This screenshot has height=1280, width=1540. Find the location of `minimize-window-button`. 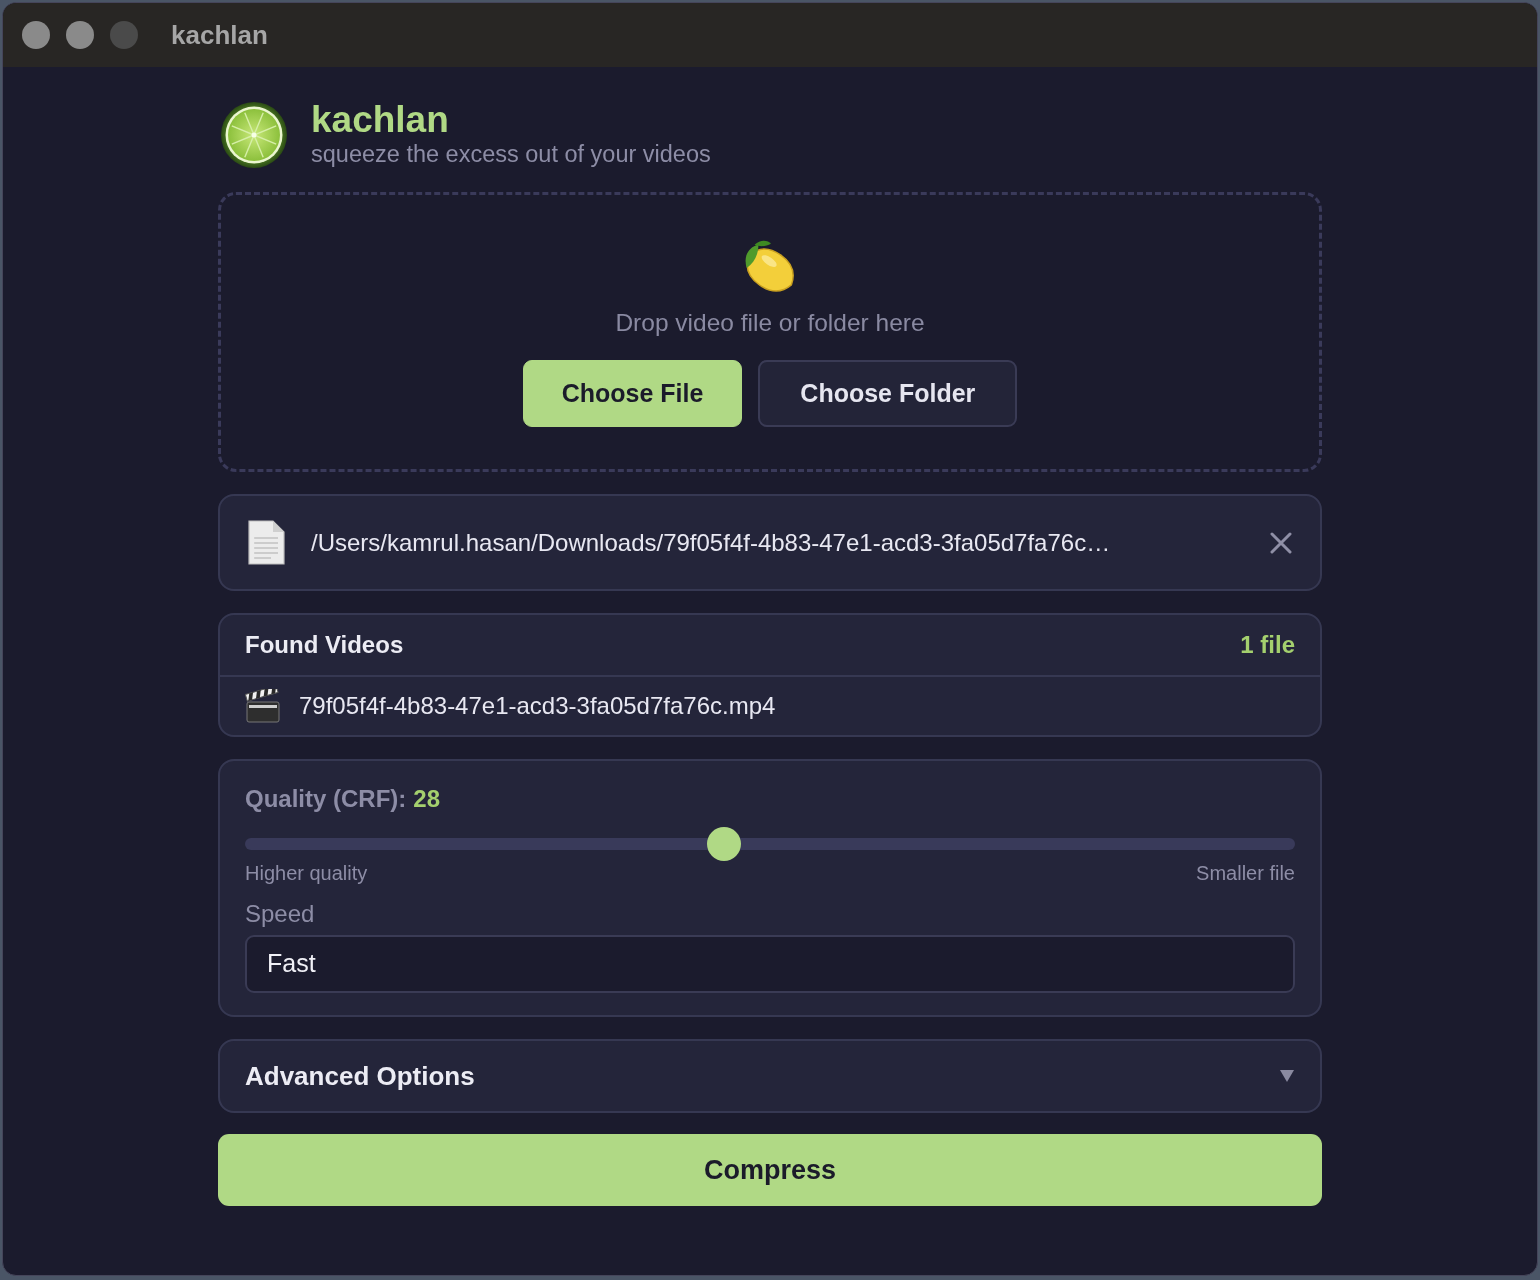

minimize-window-button is located at coordinates (80, 35).